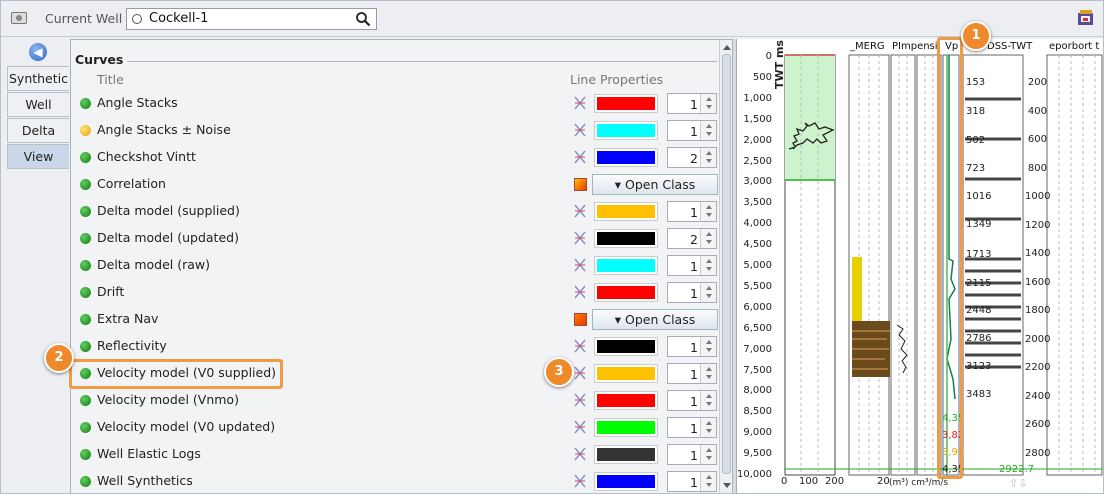  I want to click on status-green-icon, so click(85, 211).